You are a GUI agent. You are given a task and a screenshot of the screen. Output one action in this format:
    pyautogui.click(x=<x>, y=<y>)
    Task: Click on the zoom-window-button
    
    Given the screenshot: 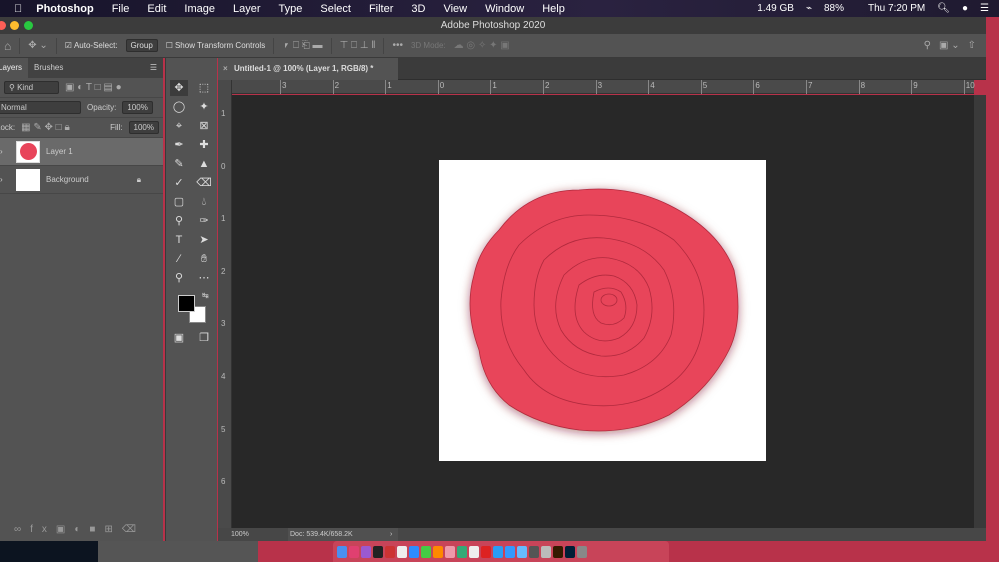 What is the action you would take?
    pyautogui.click(x=28, y=25)
    